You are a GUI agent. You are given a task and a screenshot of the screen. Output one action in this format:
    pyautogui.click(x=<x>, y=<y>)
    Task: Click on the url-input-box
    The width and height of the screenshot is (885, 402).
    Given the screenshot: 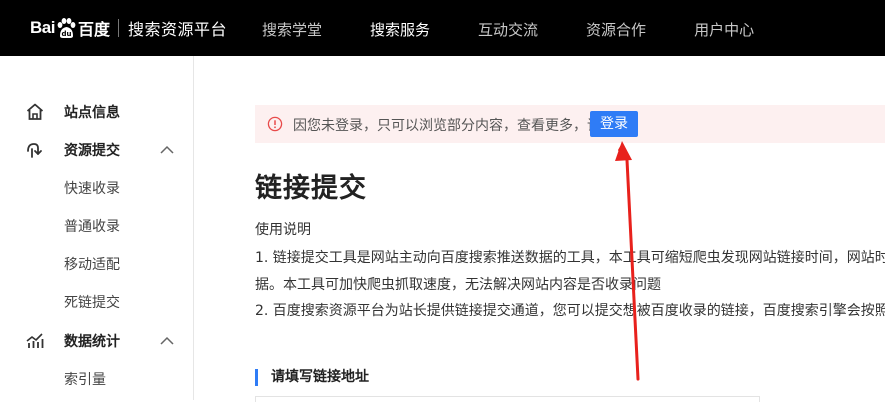 What is the action you would take?
    pyautogui.click(x=507, y=399)
    